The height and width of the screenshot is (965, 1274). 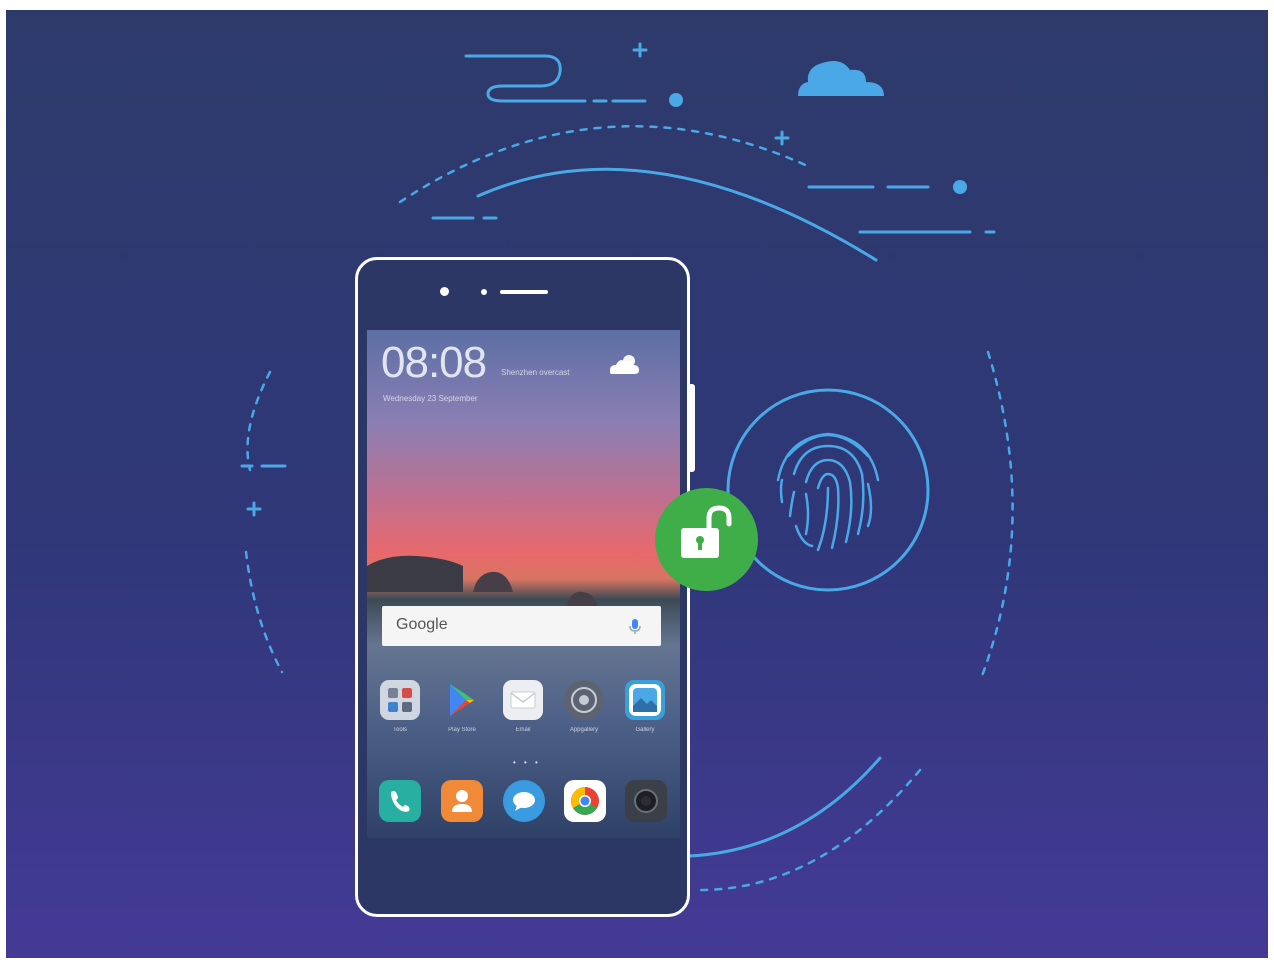 What do you see at coordinates (527, 762) in the screenshot?
I see `page-indicator: • • •` at bounding box center [527, 762].